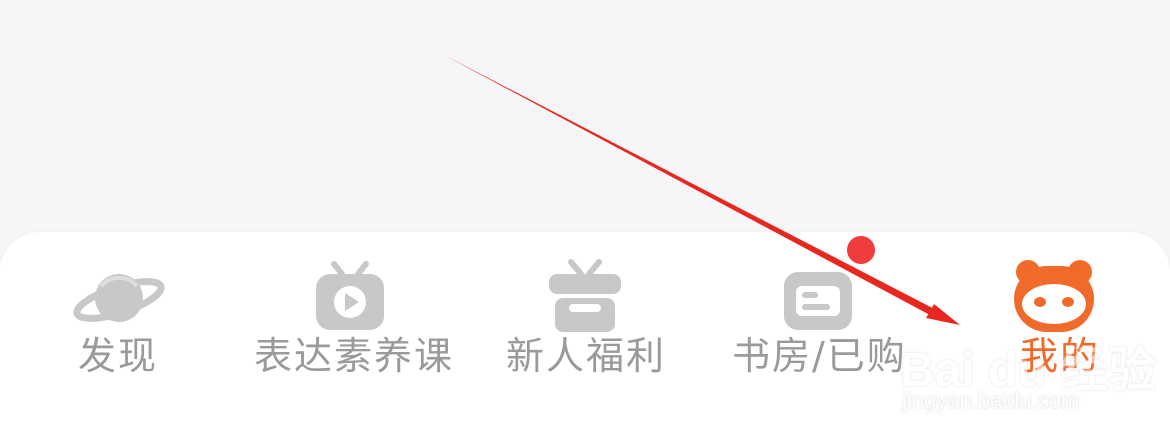 The width and height of the screenshot is (1170, 438). What do you see at coordinates (991, 400) in the screenshot?
I see `watermark-url: jingyan.baidu.com` at bounding box center [991, 400].